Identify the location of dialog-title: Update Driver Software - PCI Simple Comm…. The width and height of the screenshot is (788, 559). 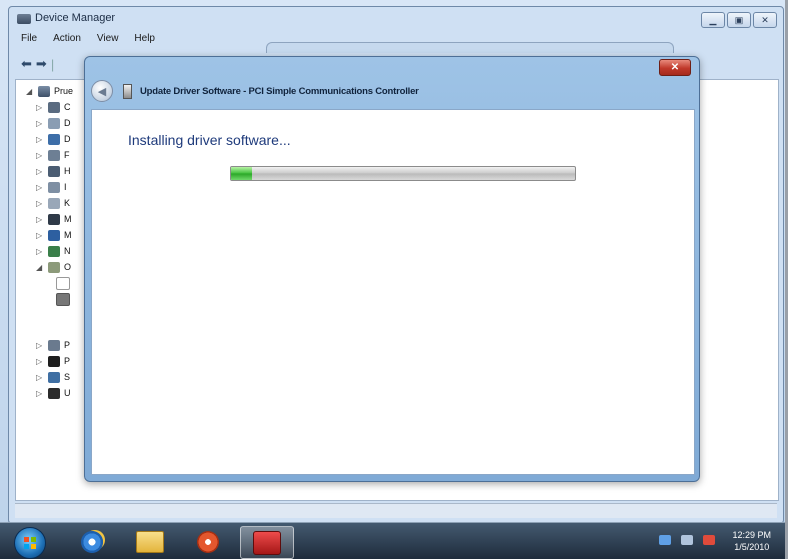
(279, 91).